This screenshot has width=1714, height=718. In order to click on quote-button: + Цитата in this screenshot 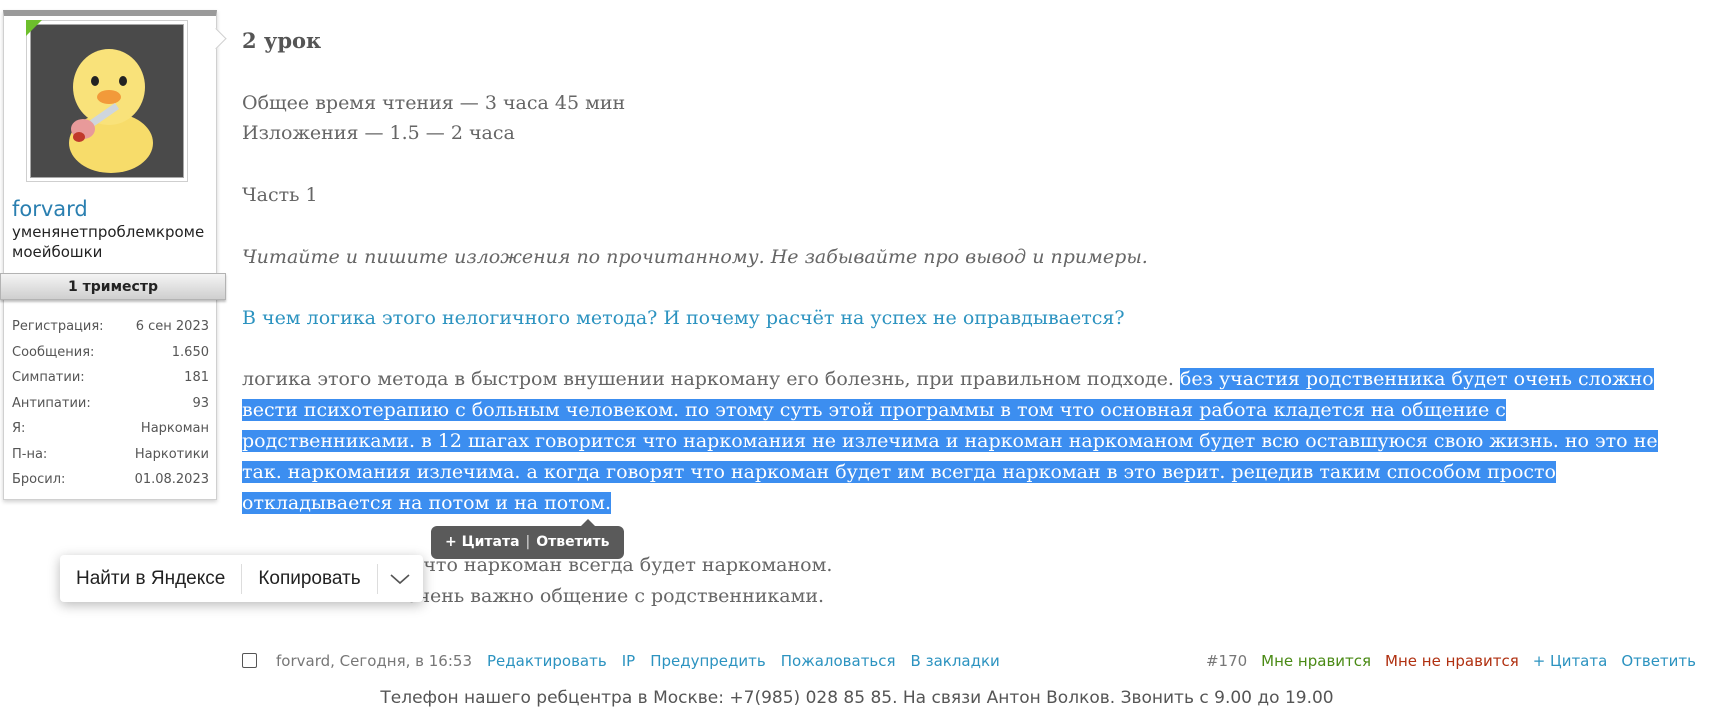, I will do `click(482, 542)`.